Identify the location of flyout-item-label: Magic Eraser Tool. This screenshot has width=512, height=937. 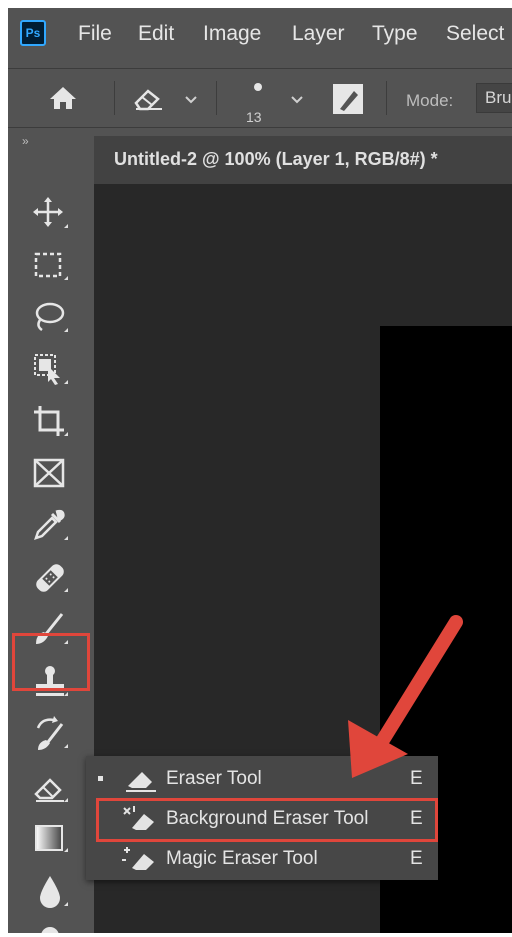
(242, 858).